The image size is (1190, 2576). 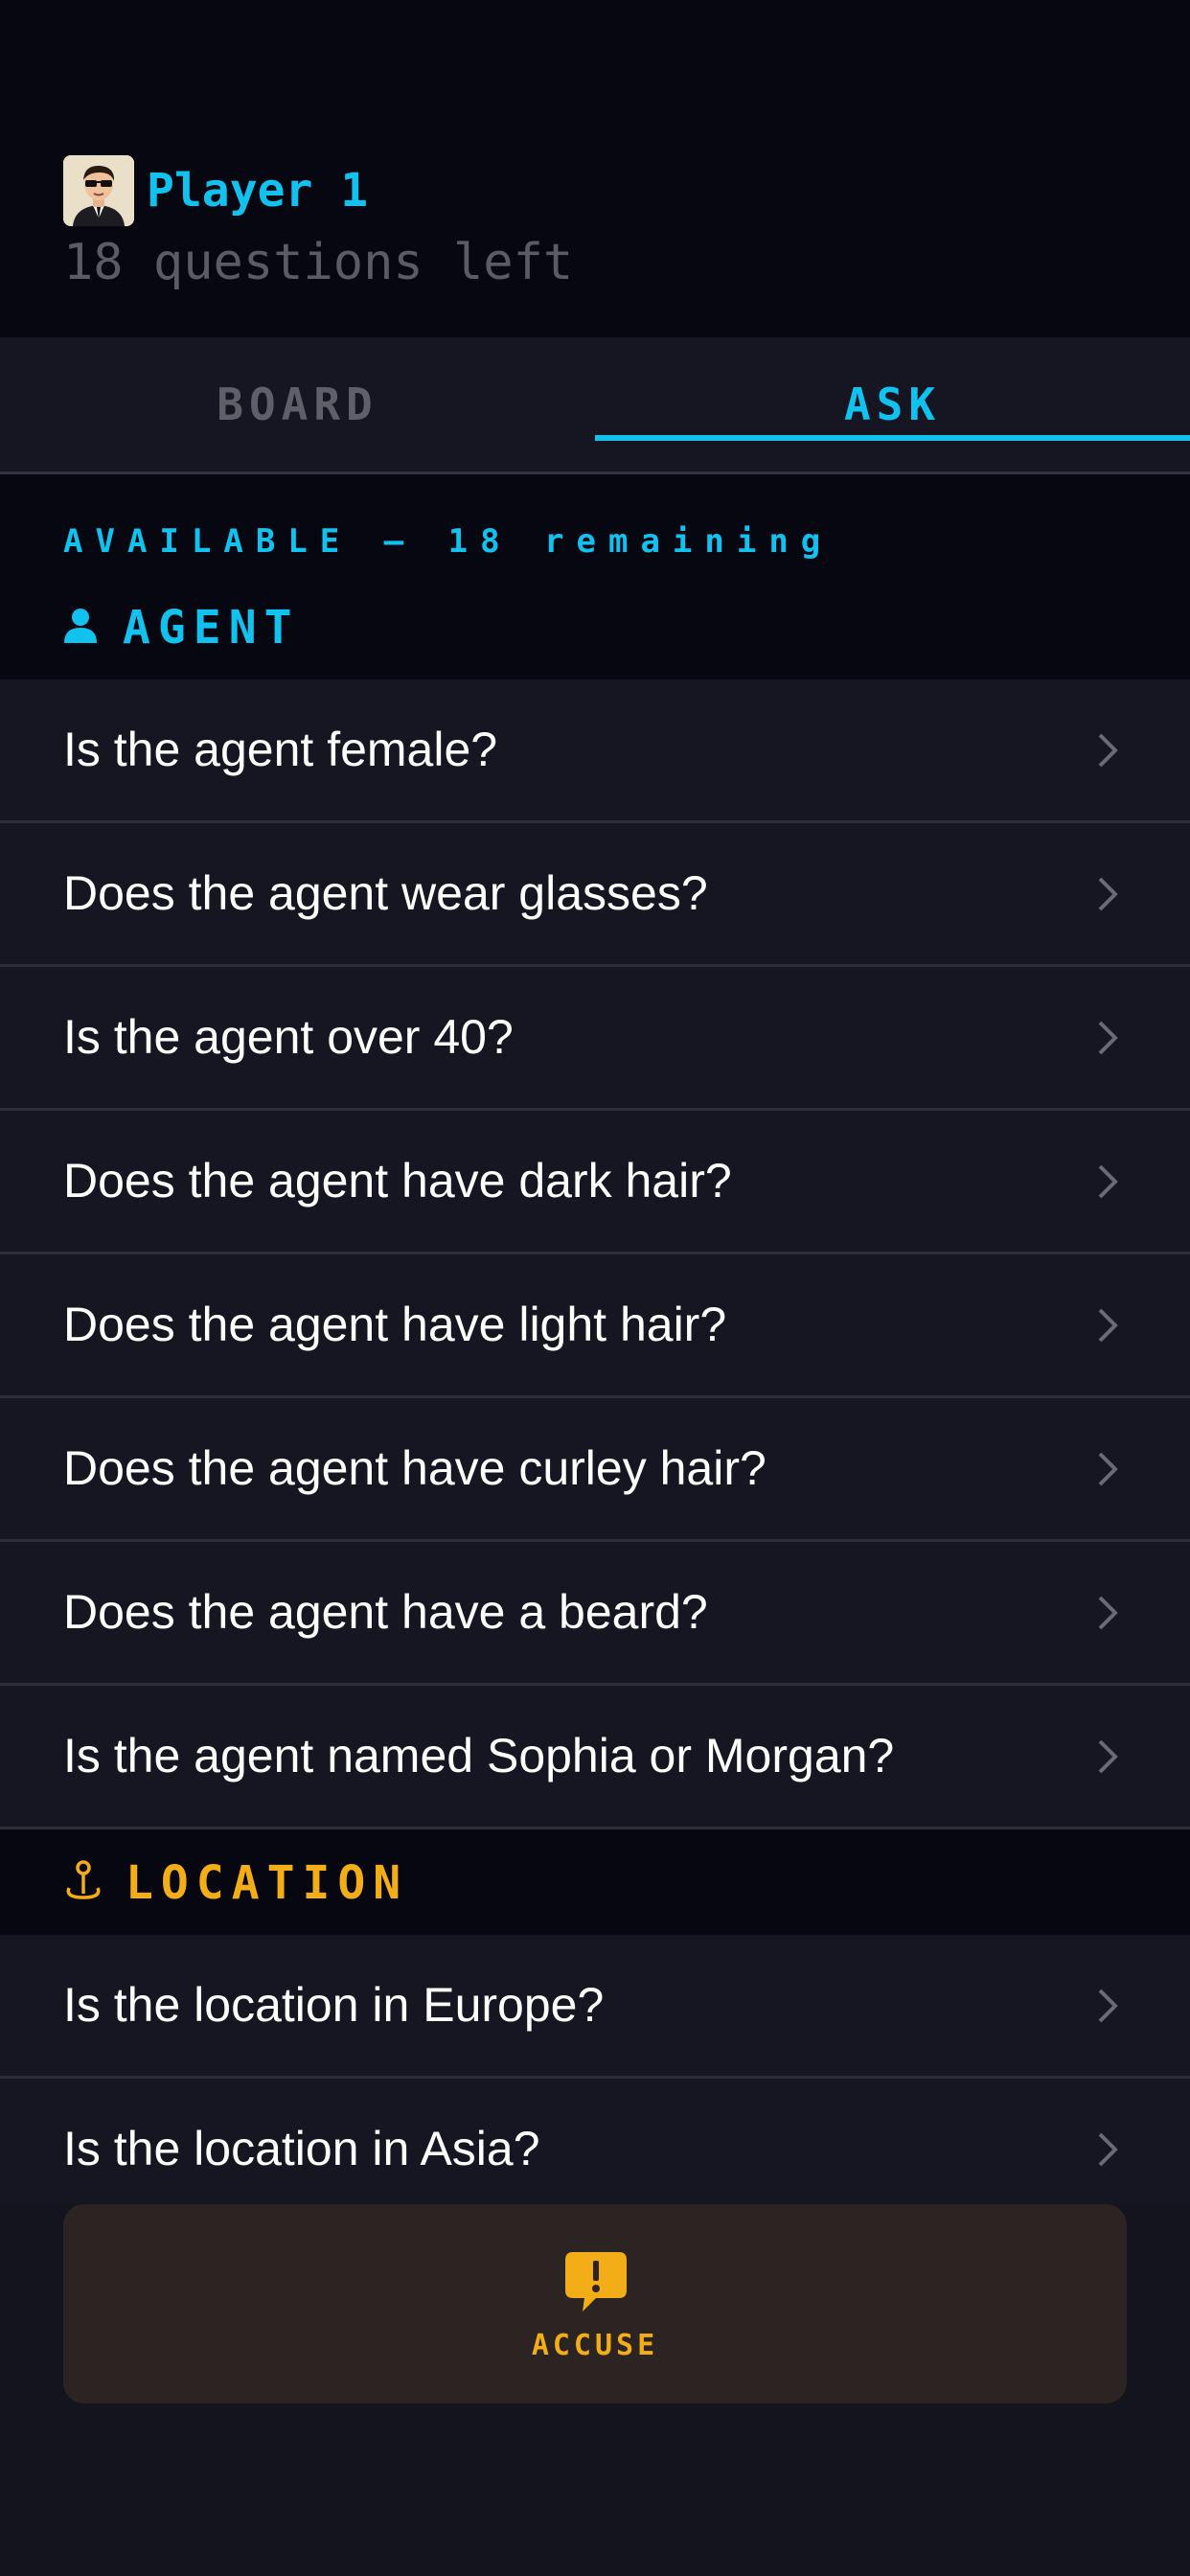 I want to click on question-row: Does the agent have dark hair?, so click(x=595, y=1182).